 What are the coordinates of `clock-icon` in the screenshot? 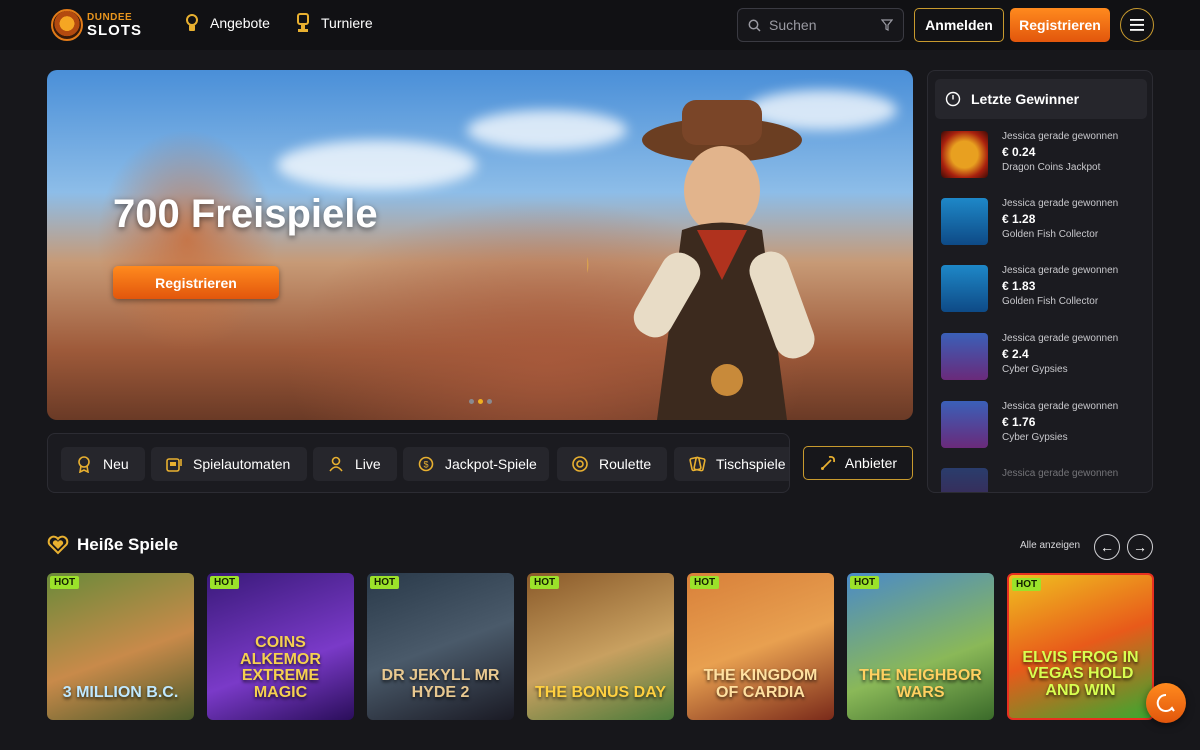 It's located at (953, 99).